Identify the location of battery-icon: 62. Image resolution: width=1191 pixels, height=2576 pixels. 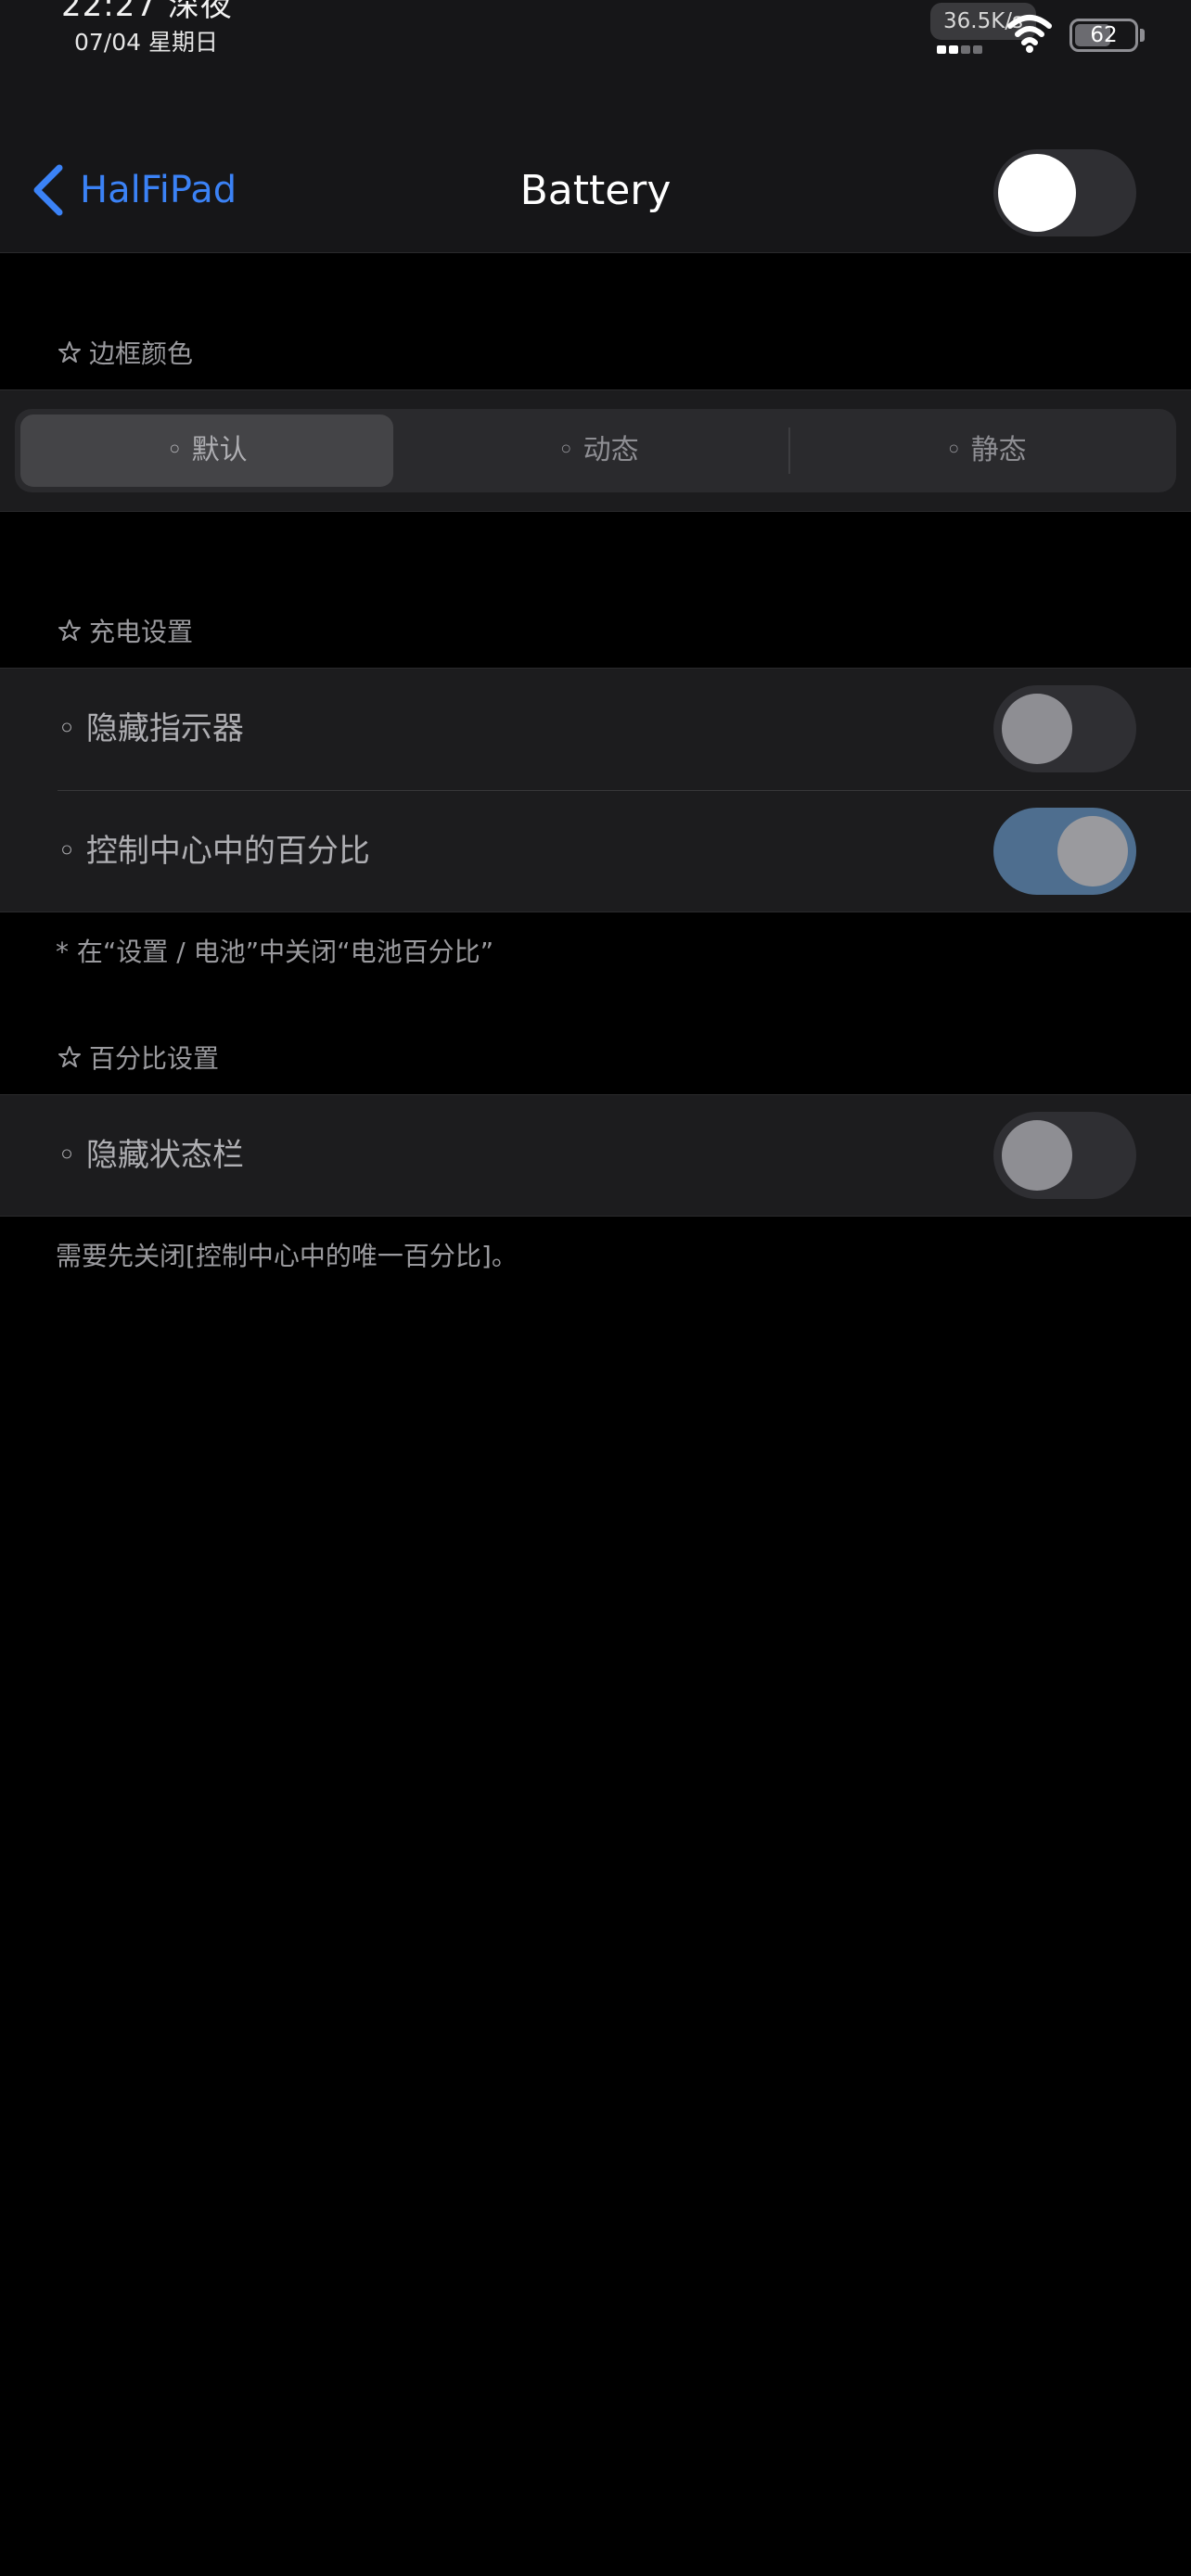
(1103, 35).